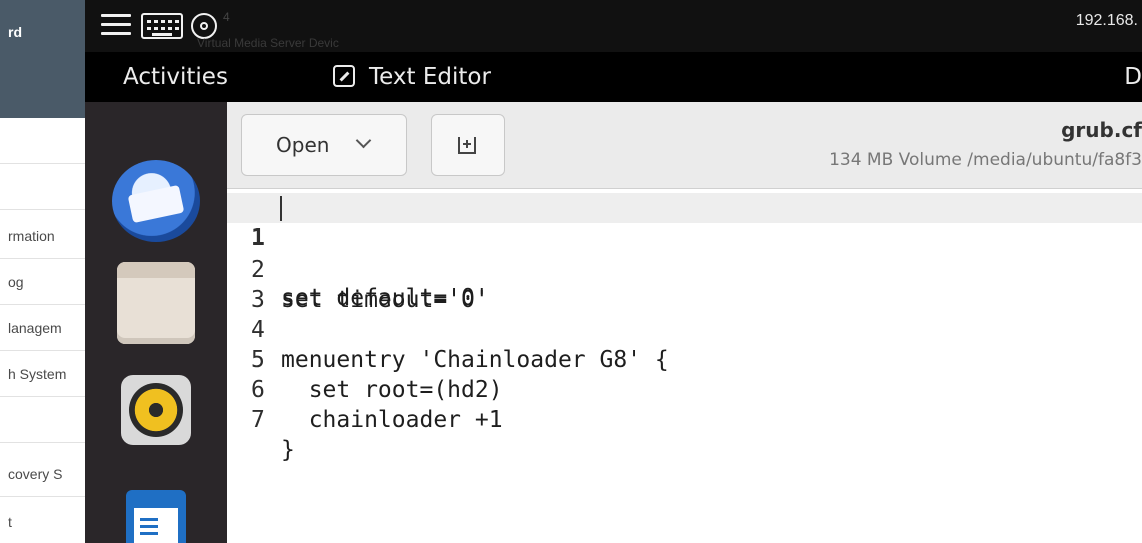 The height and width of the screenshot is (543, 1142). I want to click on clock-fragment: D, so click(1133, 77).